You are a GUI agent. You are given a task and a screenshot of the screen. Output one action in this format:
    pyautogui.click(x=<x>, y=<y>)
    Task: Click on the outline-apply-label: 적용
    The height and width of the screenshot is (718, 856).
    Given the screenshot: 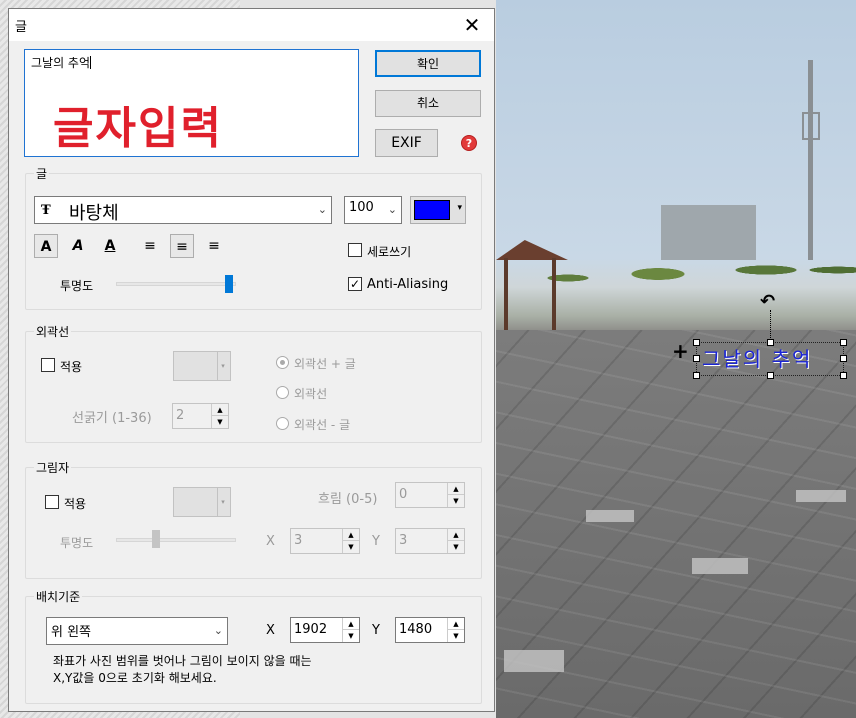 What is the action you would take?
    pyautogui.click(x=71, y=367)
    